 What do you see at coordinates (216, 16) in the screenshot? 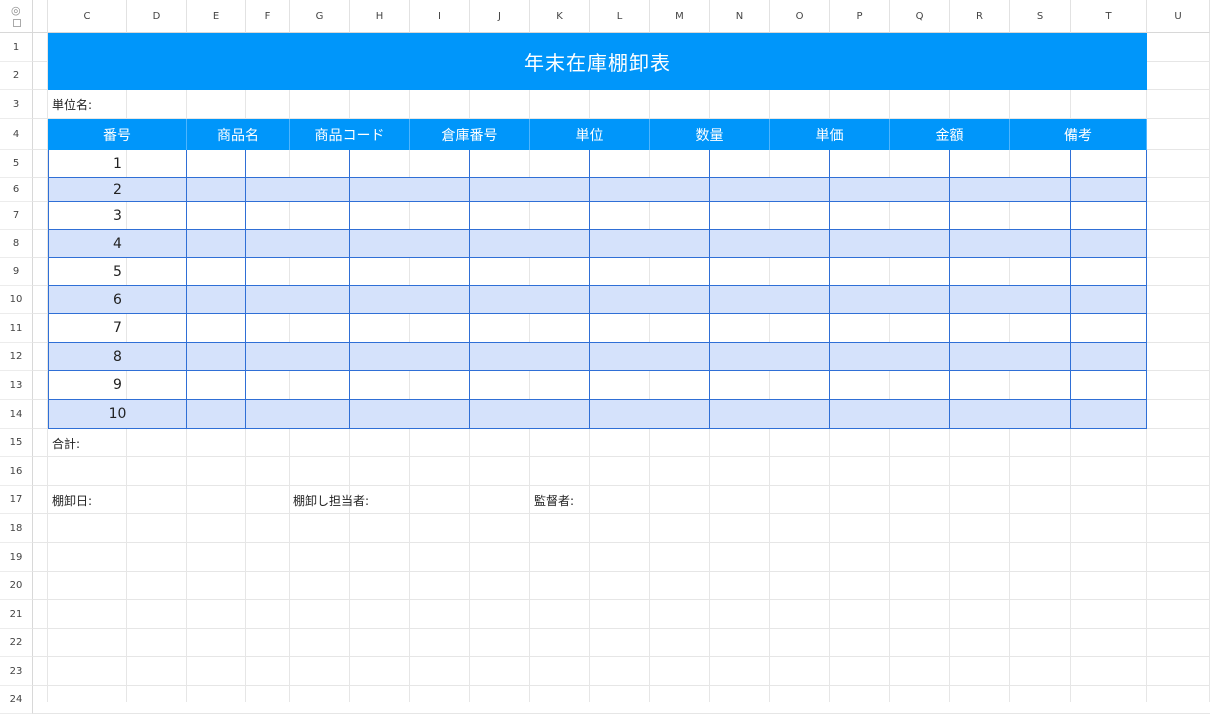
I see `column-header-e: E` at bounding box center [216, 16].